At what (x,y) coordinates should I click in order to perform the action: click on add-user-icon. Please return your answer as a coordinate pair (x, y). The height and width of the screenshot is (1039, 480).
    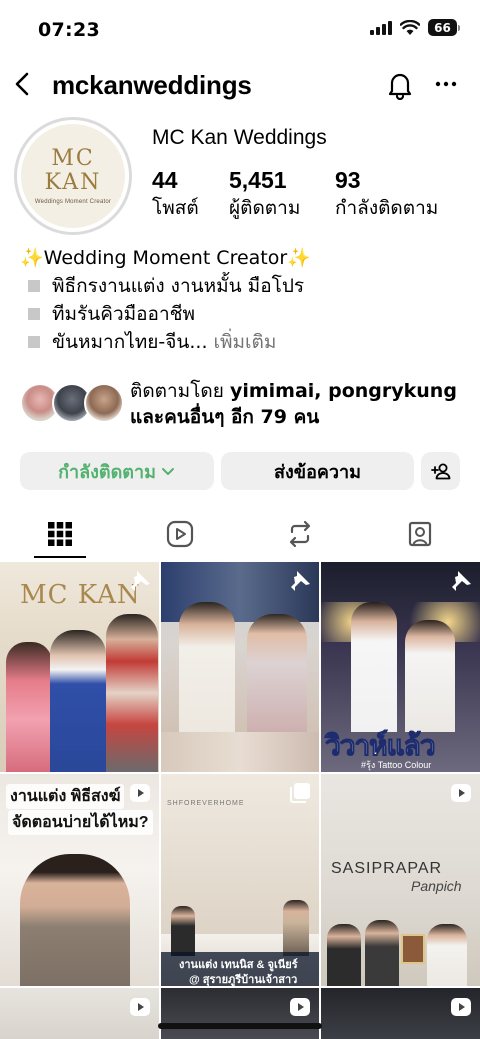
    Looking at the image, I should click on (440, 471).